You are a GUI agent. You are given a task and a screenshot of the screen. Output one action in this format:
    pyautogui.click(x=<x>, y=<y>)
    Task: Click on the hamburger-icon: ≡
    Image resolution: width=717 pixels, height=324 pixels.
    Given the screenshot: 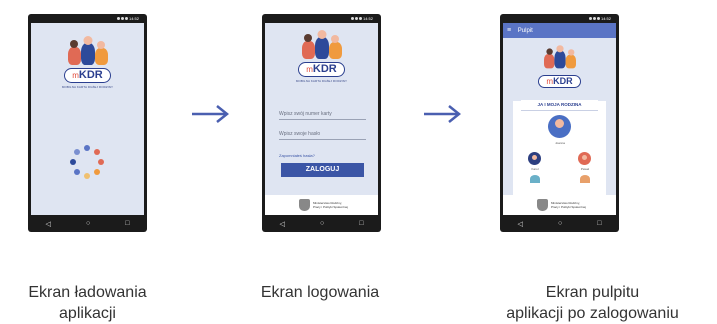 What is the action you would take?
    pyautogui.click(x=509, y=30)
    